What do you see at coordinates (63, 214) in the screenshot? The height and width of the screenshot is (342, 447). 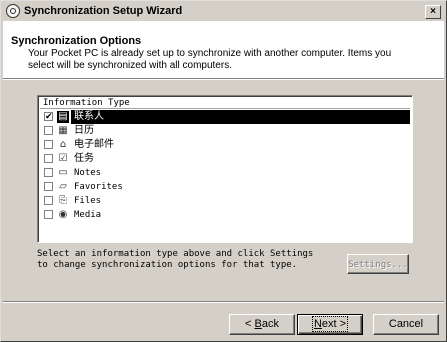 I see `media-icon: ◉` at bounding box center [63, 214].